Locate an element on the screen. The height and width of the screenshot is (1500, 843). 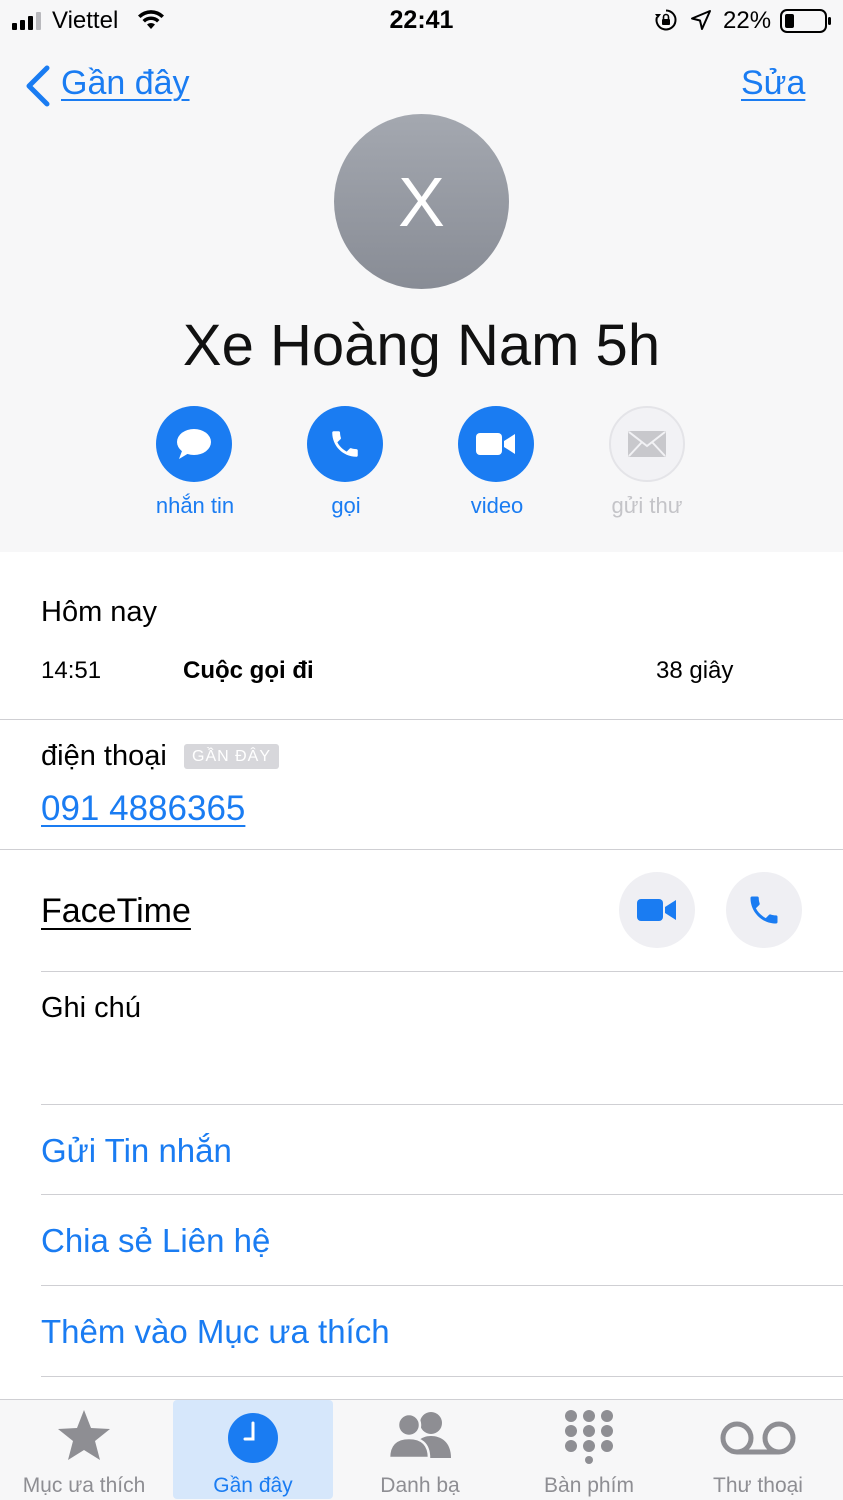
tab-favorites: Mục ưa thích is located at coordinates (84, 1449).